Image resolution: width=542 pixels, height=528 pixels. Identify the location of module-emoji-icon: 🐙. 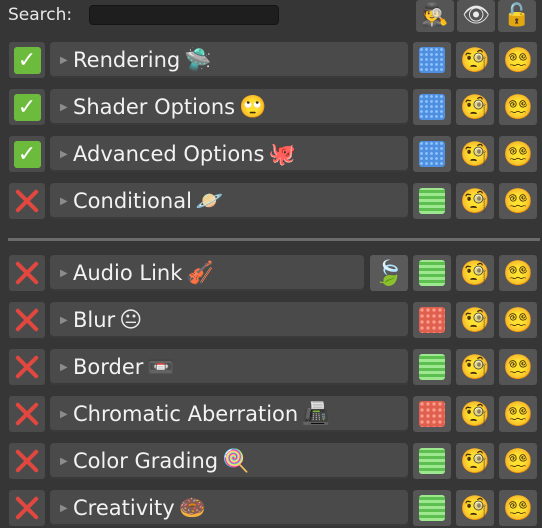
(282, 154).